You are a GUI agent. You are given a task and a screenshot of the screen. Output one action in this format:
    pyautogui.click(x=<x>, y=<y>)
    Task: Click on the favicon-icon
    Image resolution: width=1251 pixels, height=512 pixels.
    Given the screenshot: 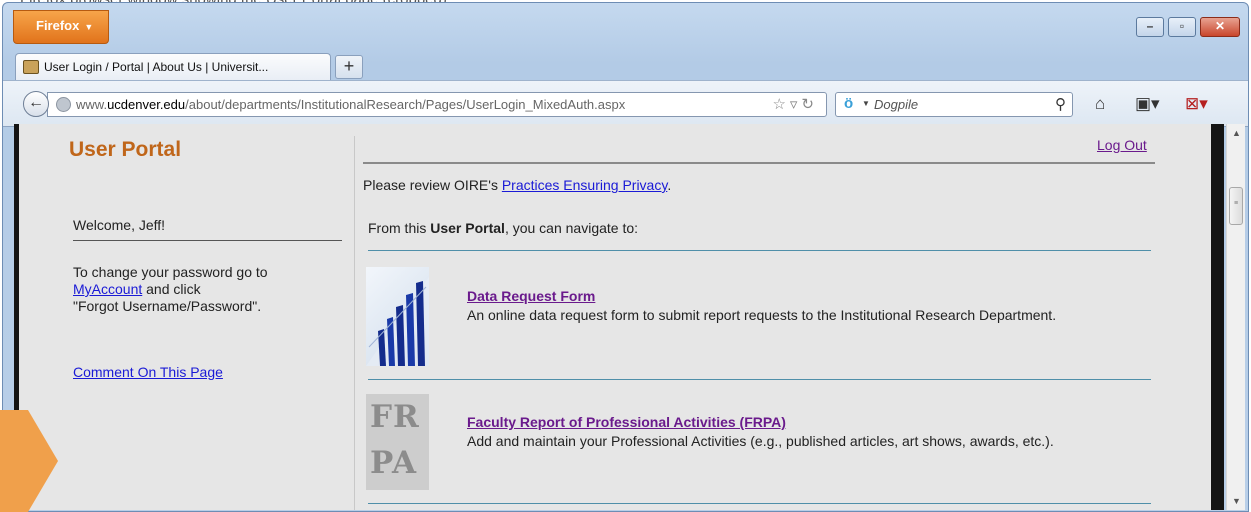 What is the action you would take?
    pyautogui.click(x=31, y=67)
    